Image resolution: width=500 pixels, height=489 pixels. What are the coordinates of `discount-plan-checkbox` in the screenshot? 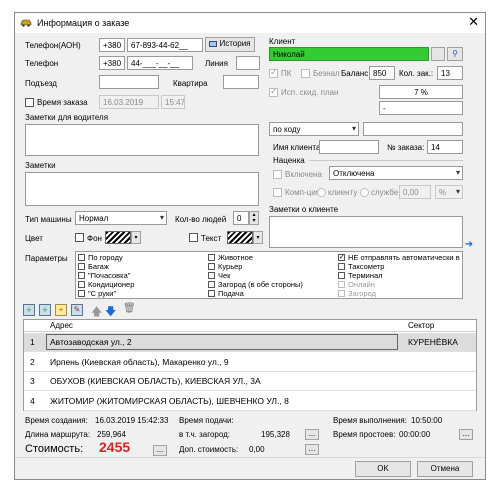 It's located at (273, 91).